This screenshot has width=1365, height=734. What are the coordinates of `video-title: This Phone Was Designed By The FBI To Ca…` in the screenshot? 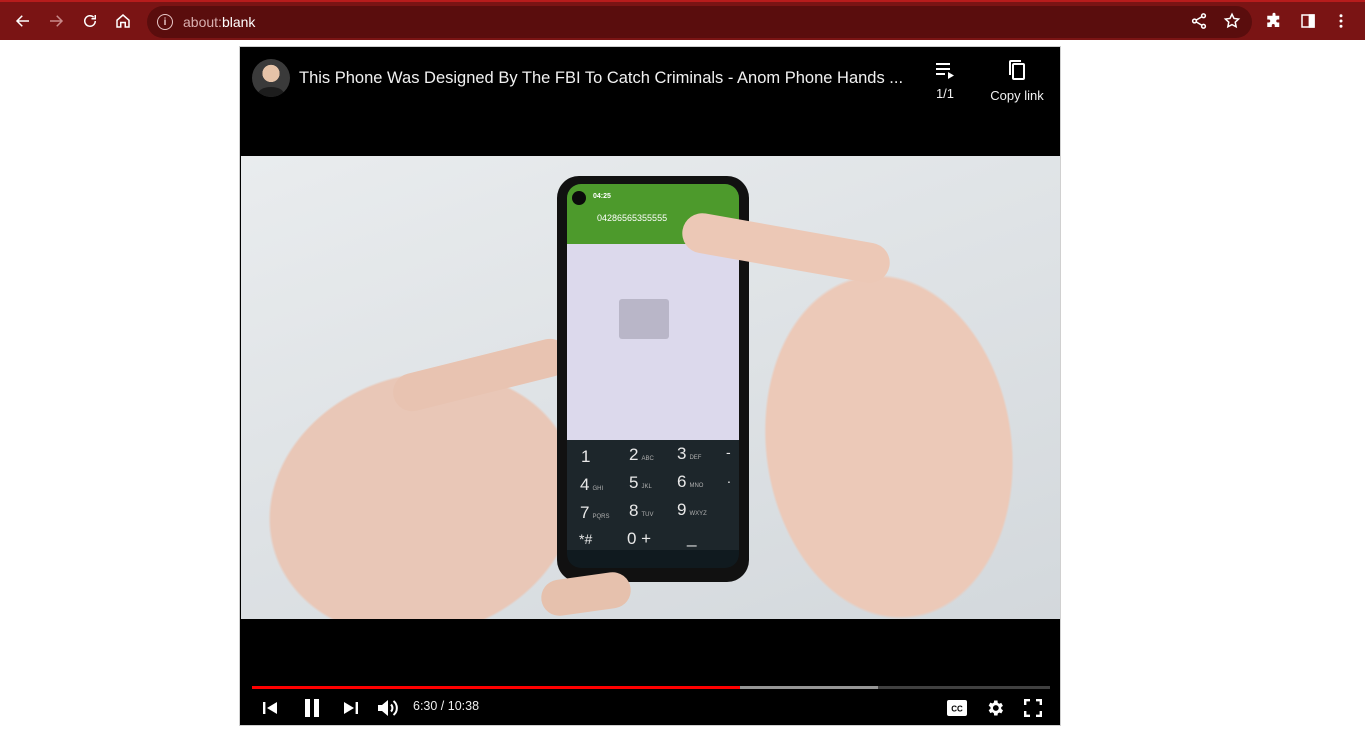 It's located at (604, 78).